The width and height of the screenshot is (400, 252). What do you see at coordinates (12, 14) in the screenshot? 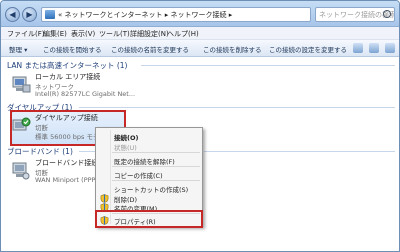
I see `back-button: ◀` at bounding box center [12, 14].